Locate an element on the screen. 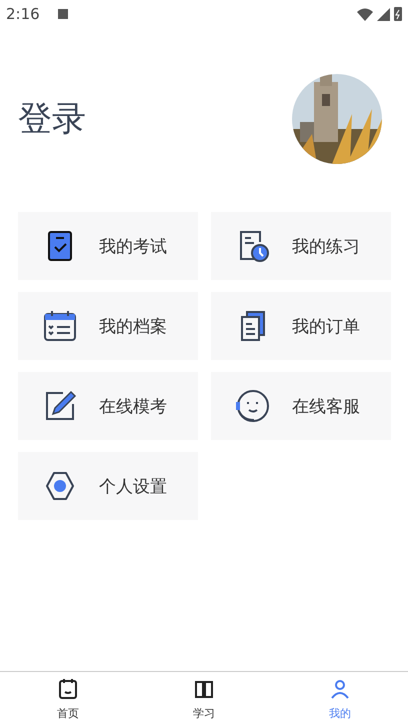 This screenshot has width=408, height=727. menu-label: 在线模考 is located at coordinates (133, 407).